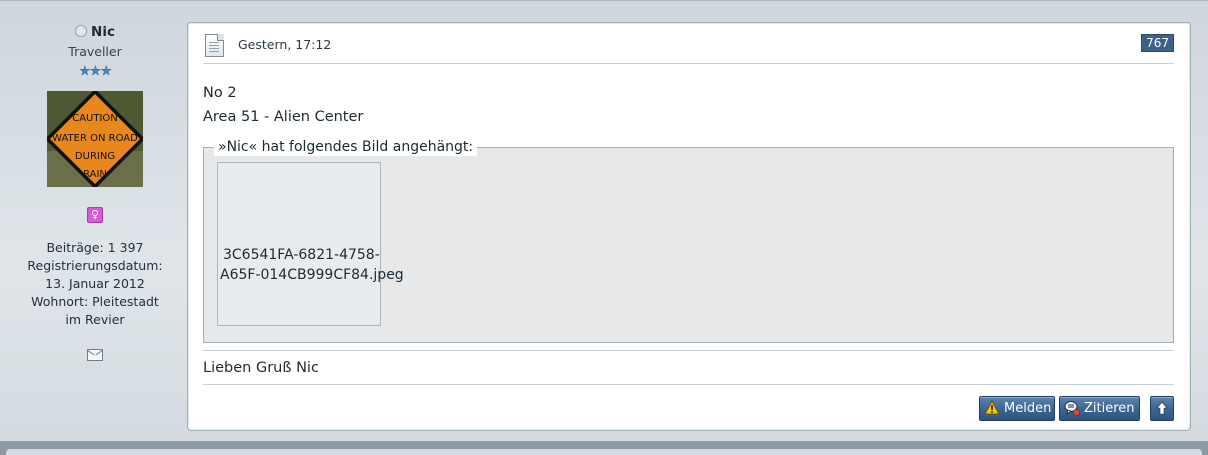 This screenshot has height=455, width=1208. Describe the element at coordinates (1109, 408) in the screenshot. I see `quote-label: Zitieren` at that location.